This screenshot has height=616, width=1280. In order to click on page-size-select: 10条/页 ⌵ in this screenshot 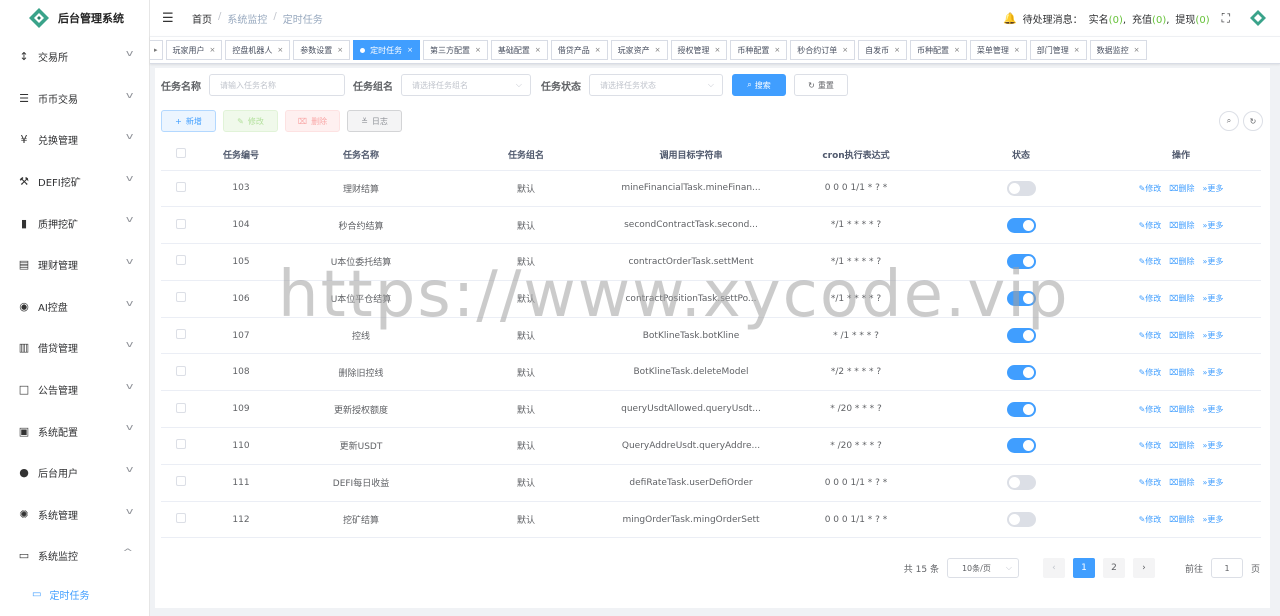, I will do `click(982, 568)`.